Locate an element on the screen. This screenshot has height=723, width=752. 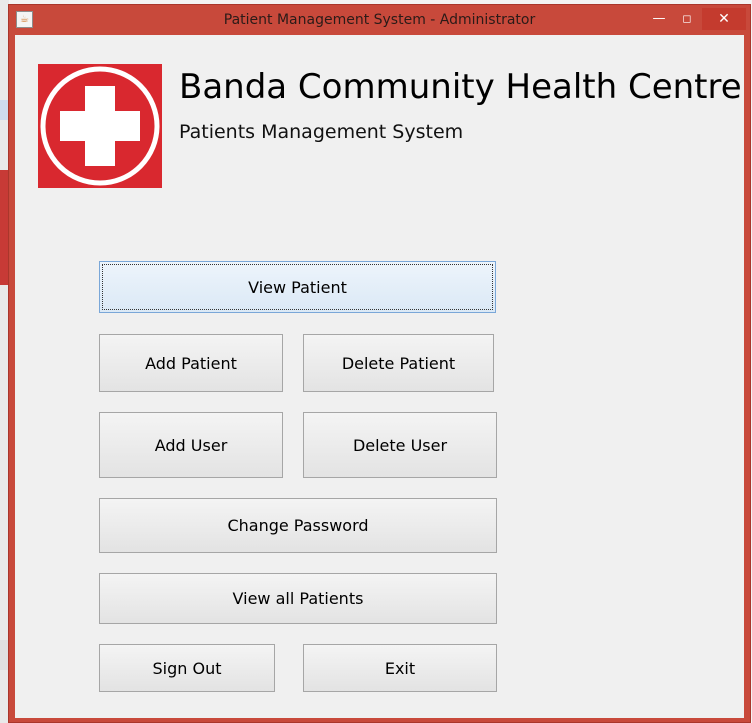
view-all-patients-button: View all Patients is located at coordinates (298, 598).